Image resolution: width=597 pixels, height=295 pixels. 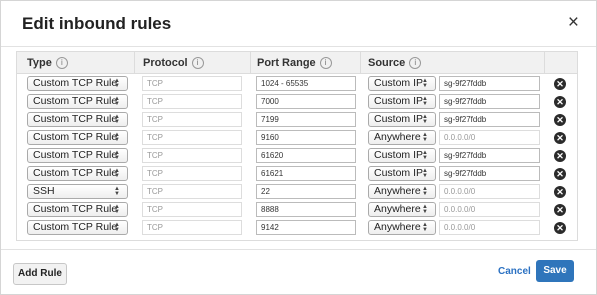 I want to click on port-range-input: 7199, so click(x=306, y=119).